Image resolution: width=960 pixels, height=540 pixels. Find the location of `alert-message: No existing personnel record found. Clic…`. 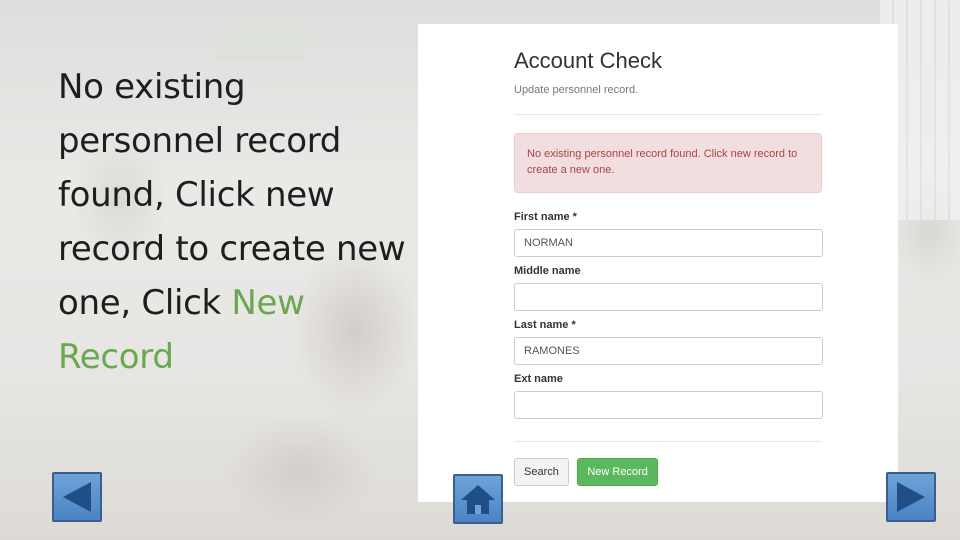

alert-message: No existing personnel record found. Clic… is located at coordinates (668, 163).